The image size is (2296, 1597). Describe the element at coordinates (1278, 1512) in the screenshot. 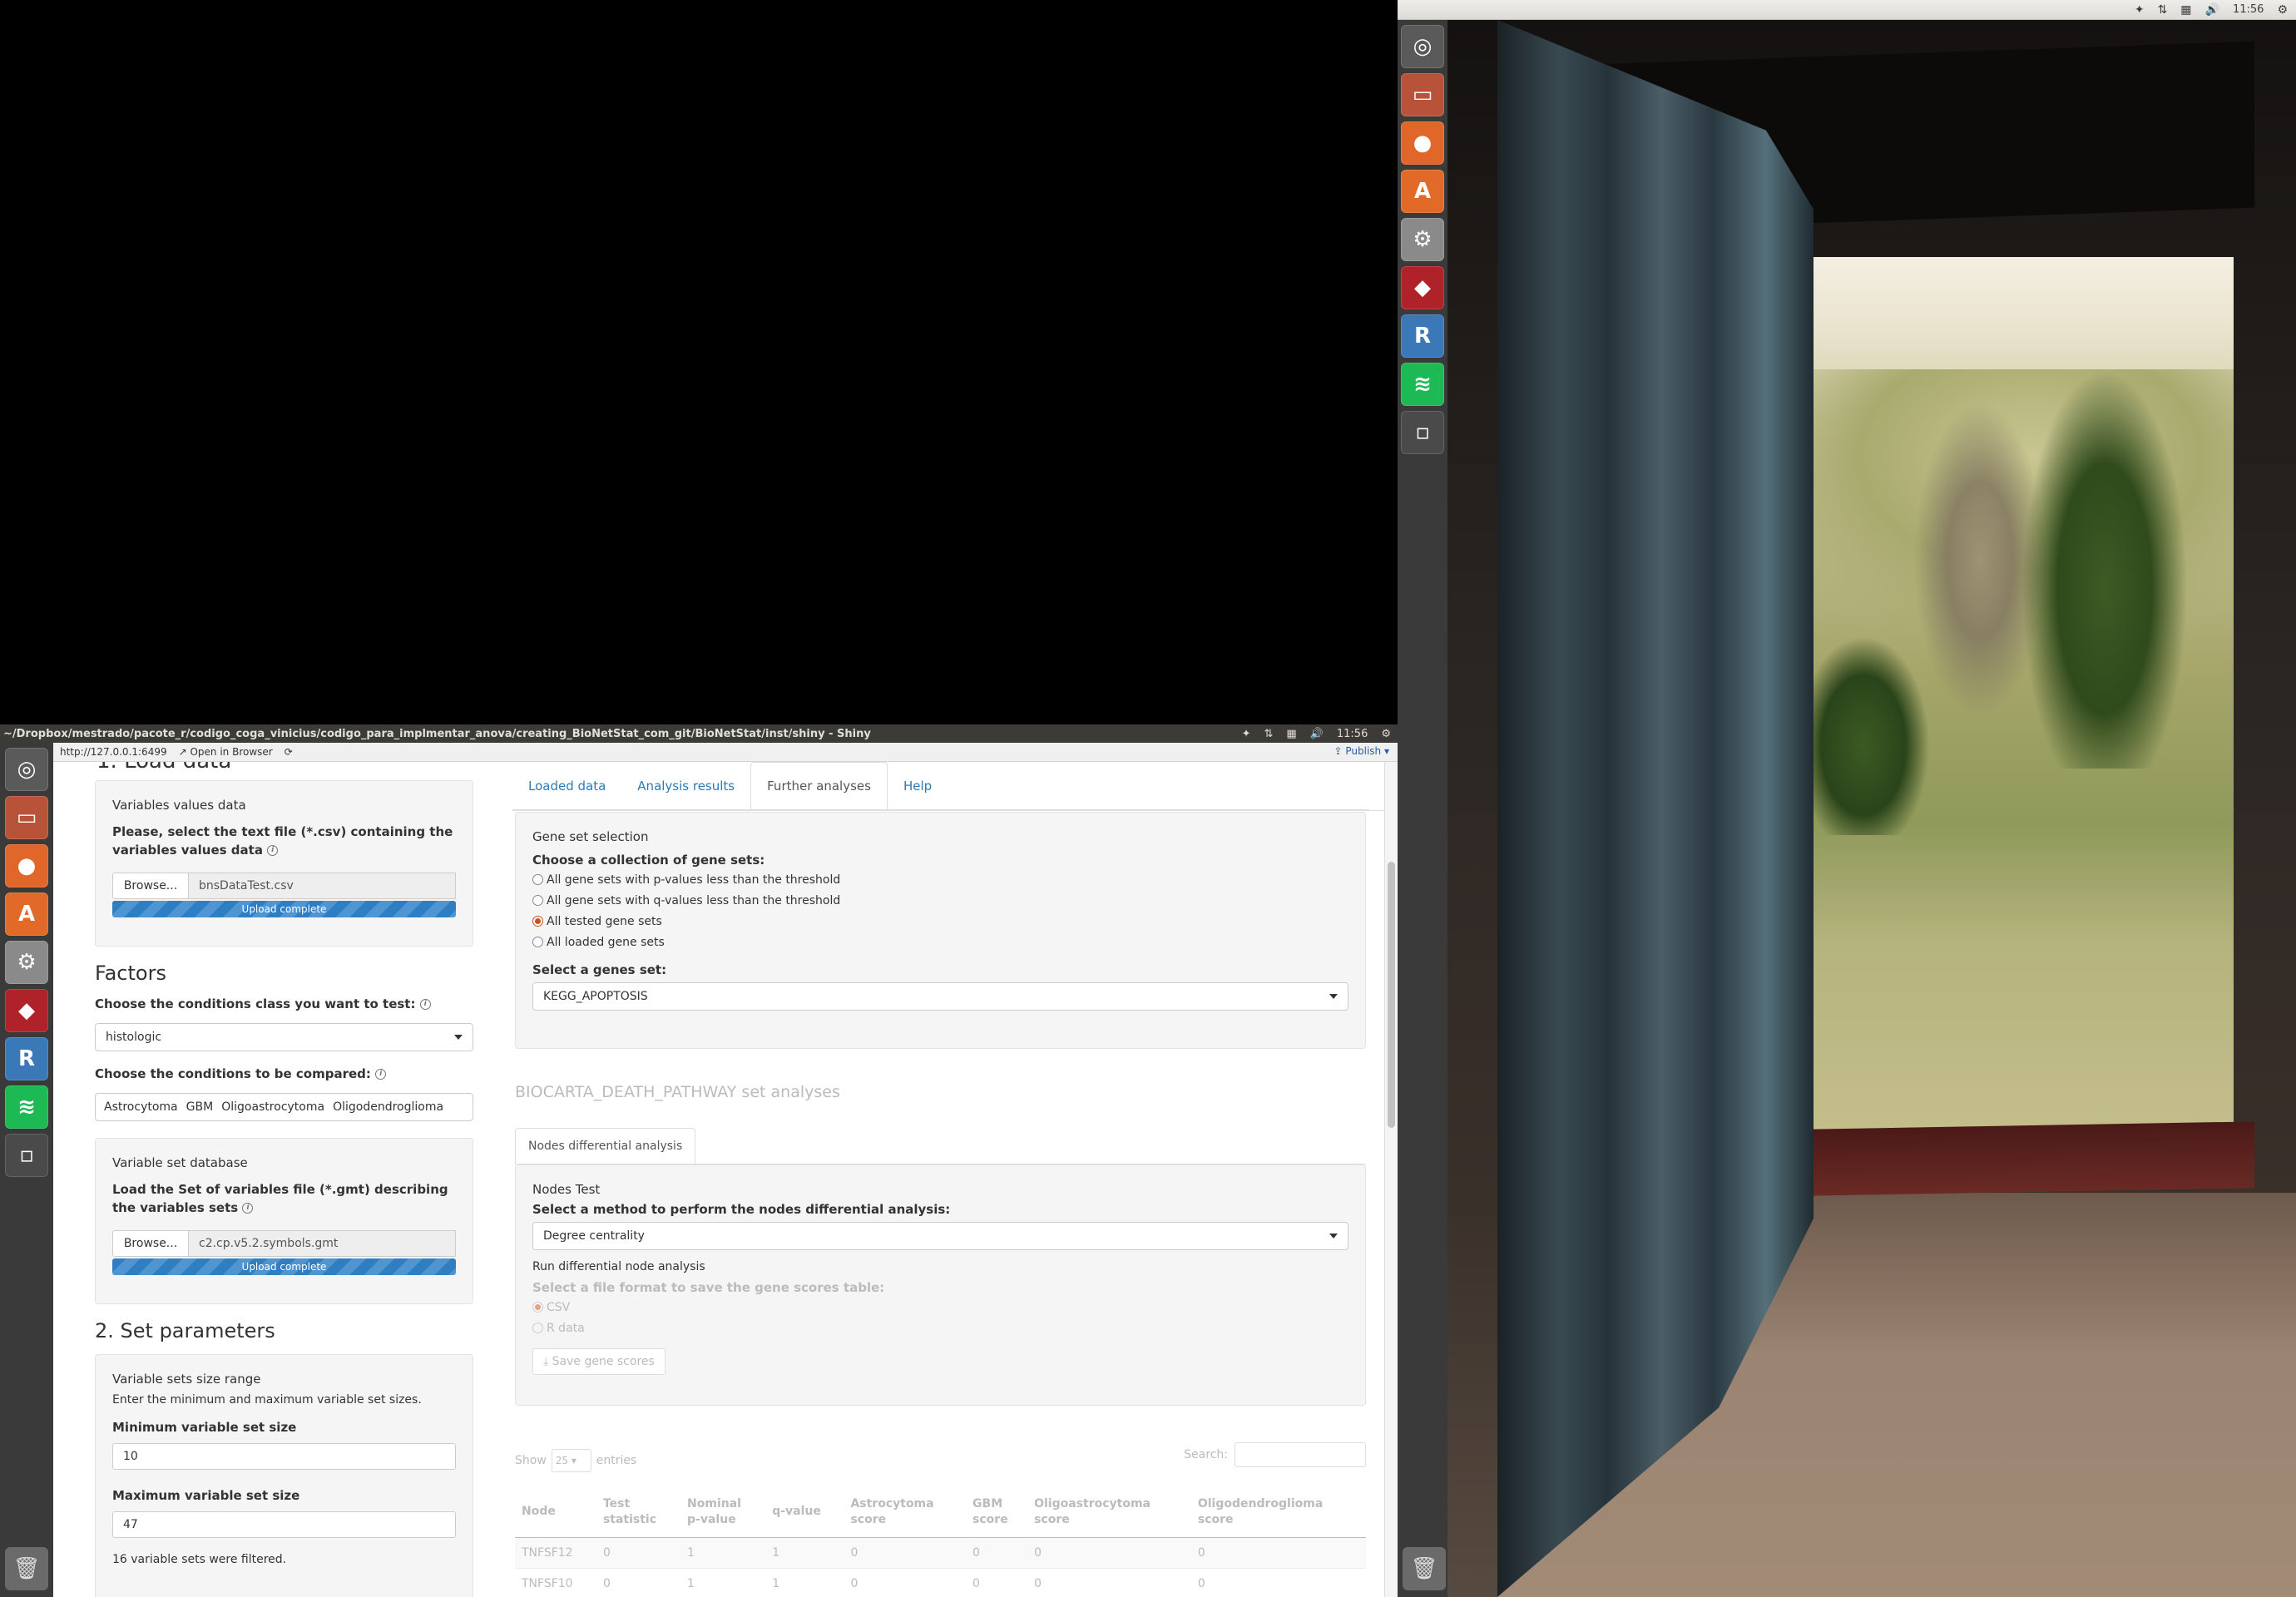

I see `column-header: Oligodendroglioma score` at that location.